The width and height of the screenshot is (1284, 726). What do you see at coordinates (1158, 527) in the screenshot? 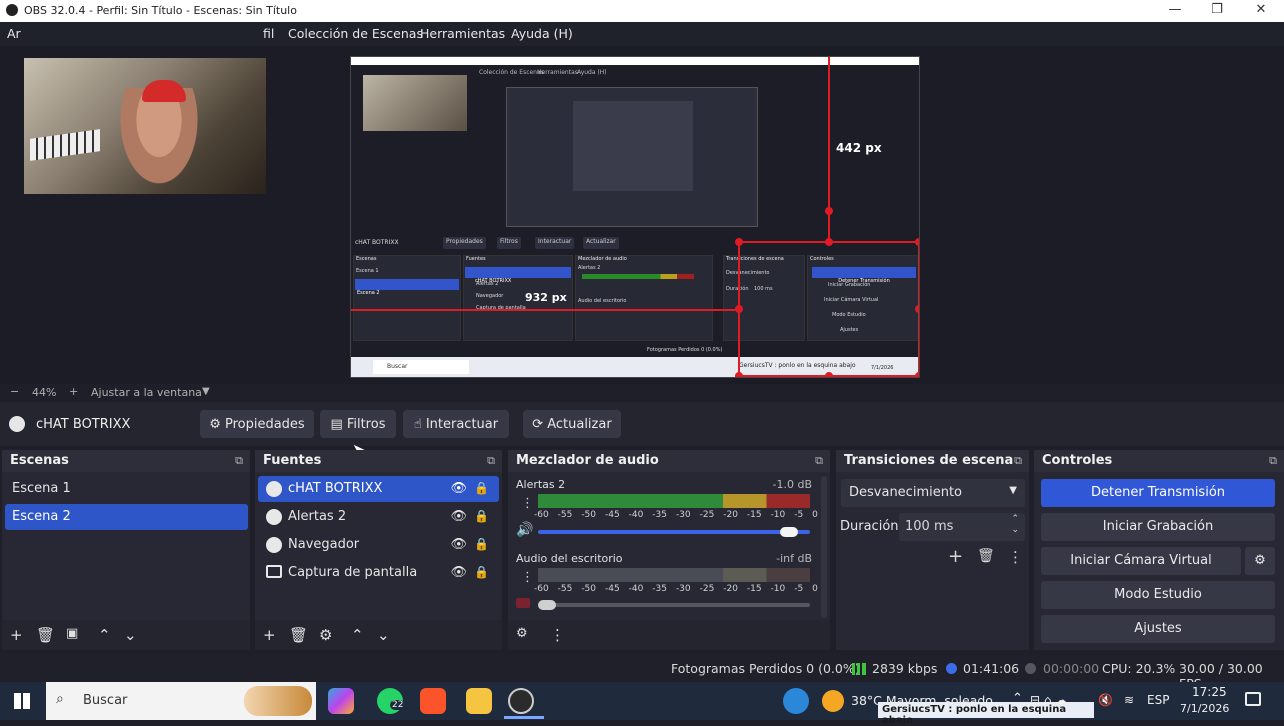
I see `start-recording-button: Iniciar Grabación` at bounding box center [1158, 527].